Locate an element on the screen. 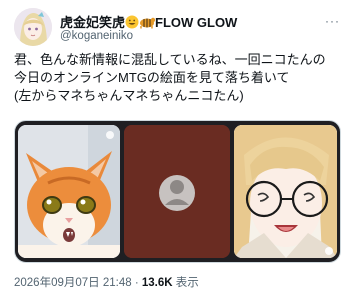 The width and height of the screenshot is (350, 292). avatar-image is located at coordinates (33, 27).